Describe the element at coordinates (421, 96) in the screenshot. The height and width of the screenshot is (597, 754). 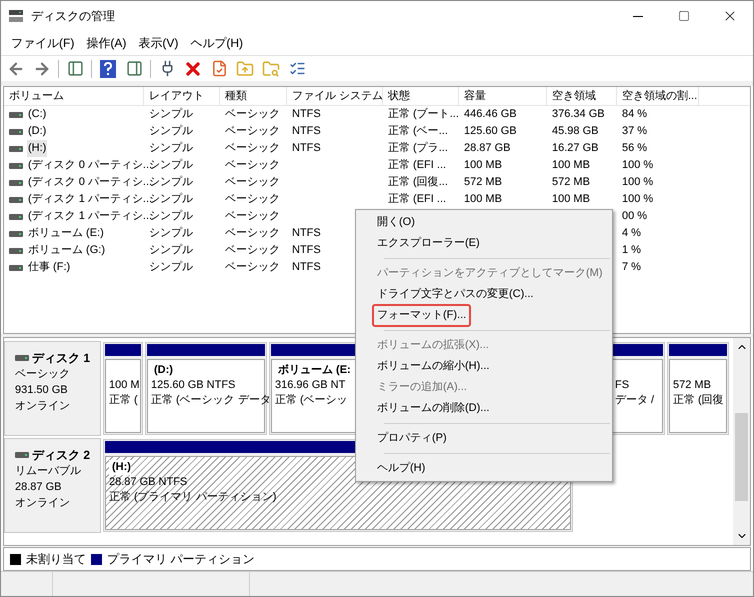
I see `column-header: 状態` at that location.